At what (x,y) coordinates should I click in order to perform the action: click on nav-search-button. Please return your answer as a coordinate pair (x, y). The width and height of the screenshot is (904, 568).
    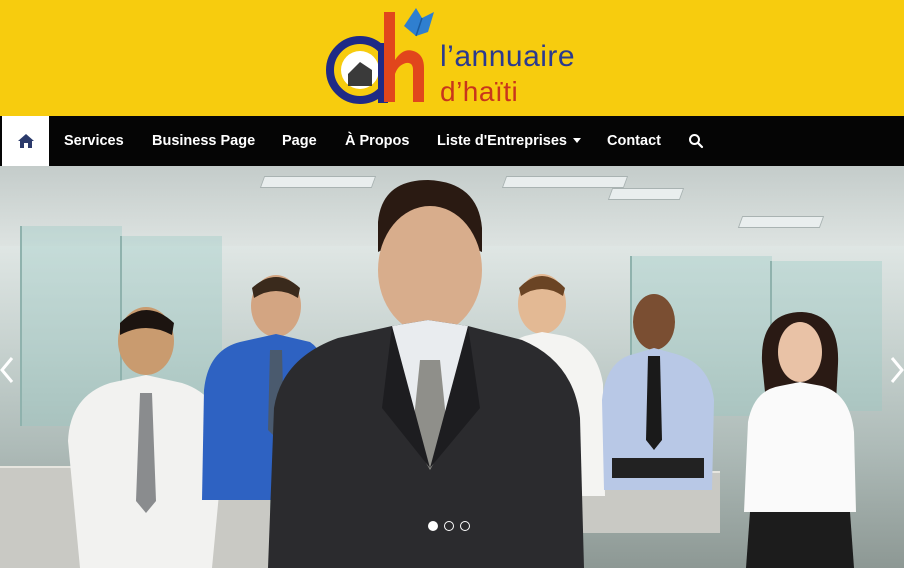
    Looking at the image, I should click on (696, 141).